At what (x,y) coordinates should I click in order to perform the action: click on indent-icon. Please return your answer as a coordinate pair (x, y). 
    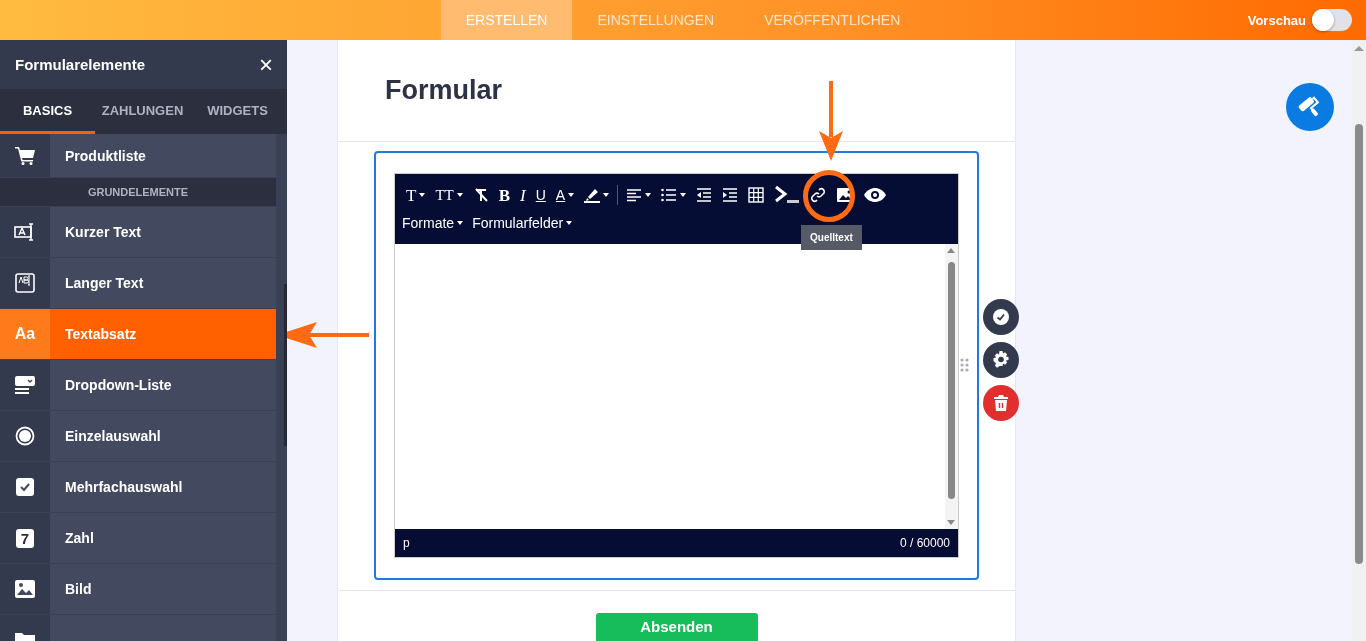
    Looking at the image, I should click on (730, 195).